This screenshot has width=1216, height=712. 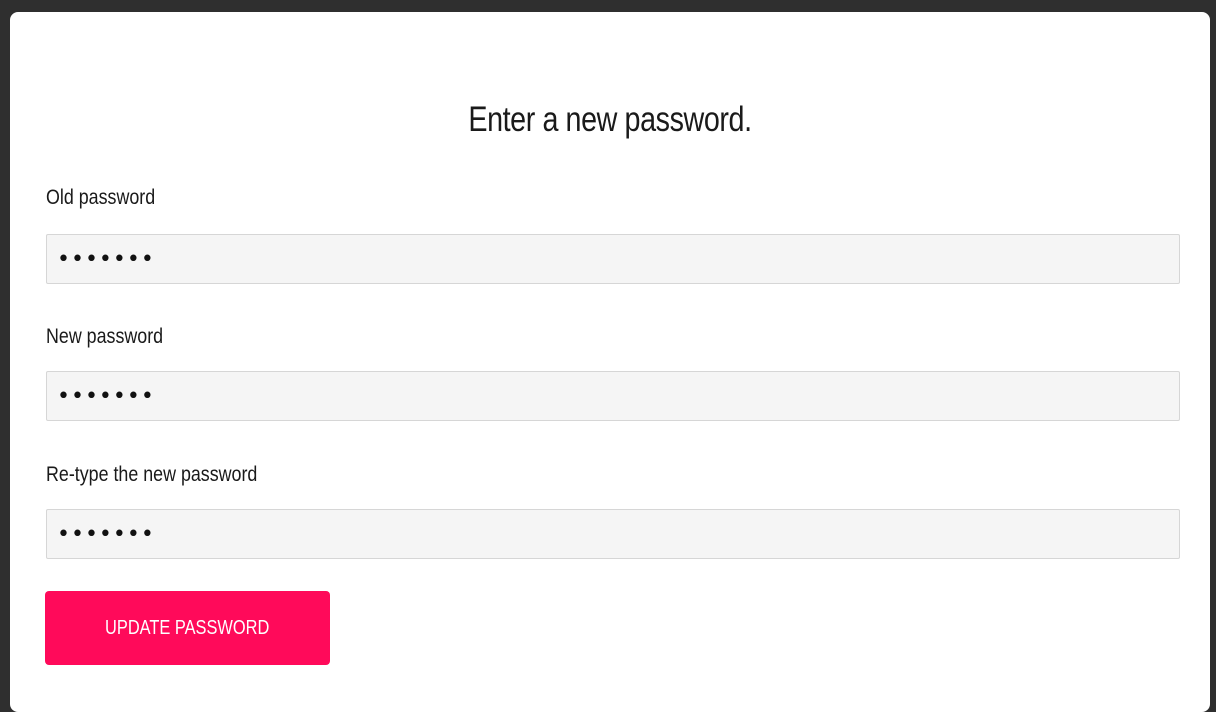 What do you see at coordinates (613, 534) in the screenshot?
I see `retype-password-input` at bounding box center [613, 534].